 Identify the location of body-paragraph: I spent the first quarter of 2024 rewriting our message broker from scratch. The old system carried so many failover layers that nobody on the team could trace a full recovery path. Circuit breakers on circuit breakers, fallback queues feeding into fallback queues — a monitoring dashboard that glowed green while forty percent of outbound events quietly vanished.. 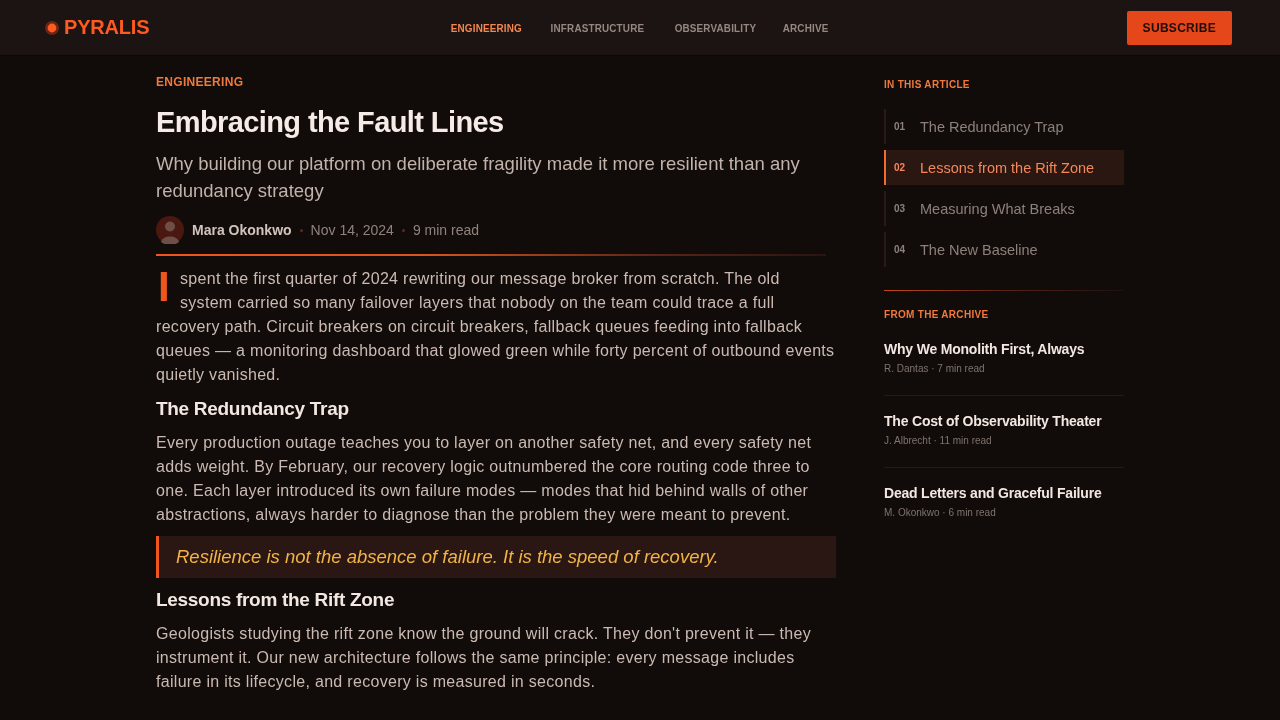
(496, 326).